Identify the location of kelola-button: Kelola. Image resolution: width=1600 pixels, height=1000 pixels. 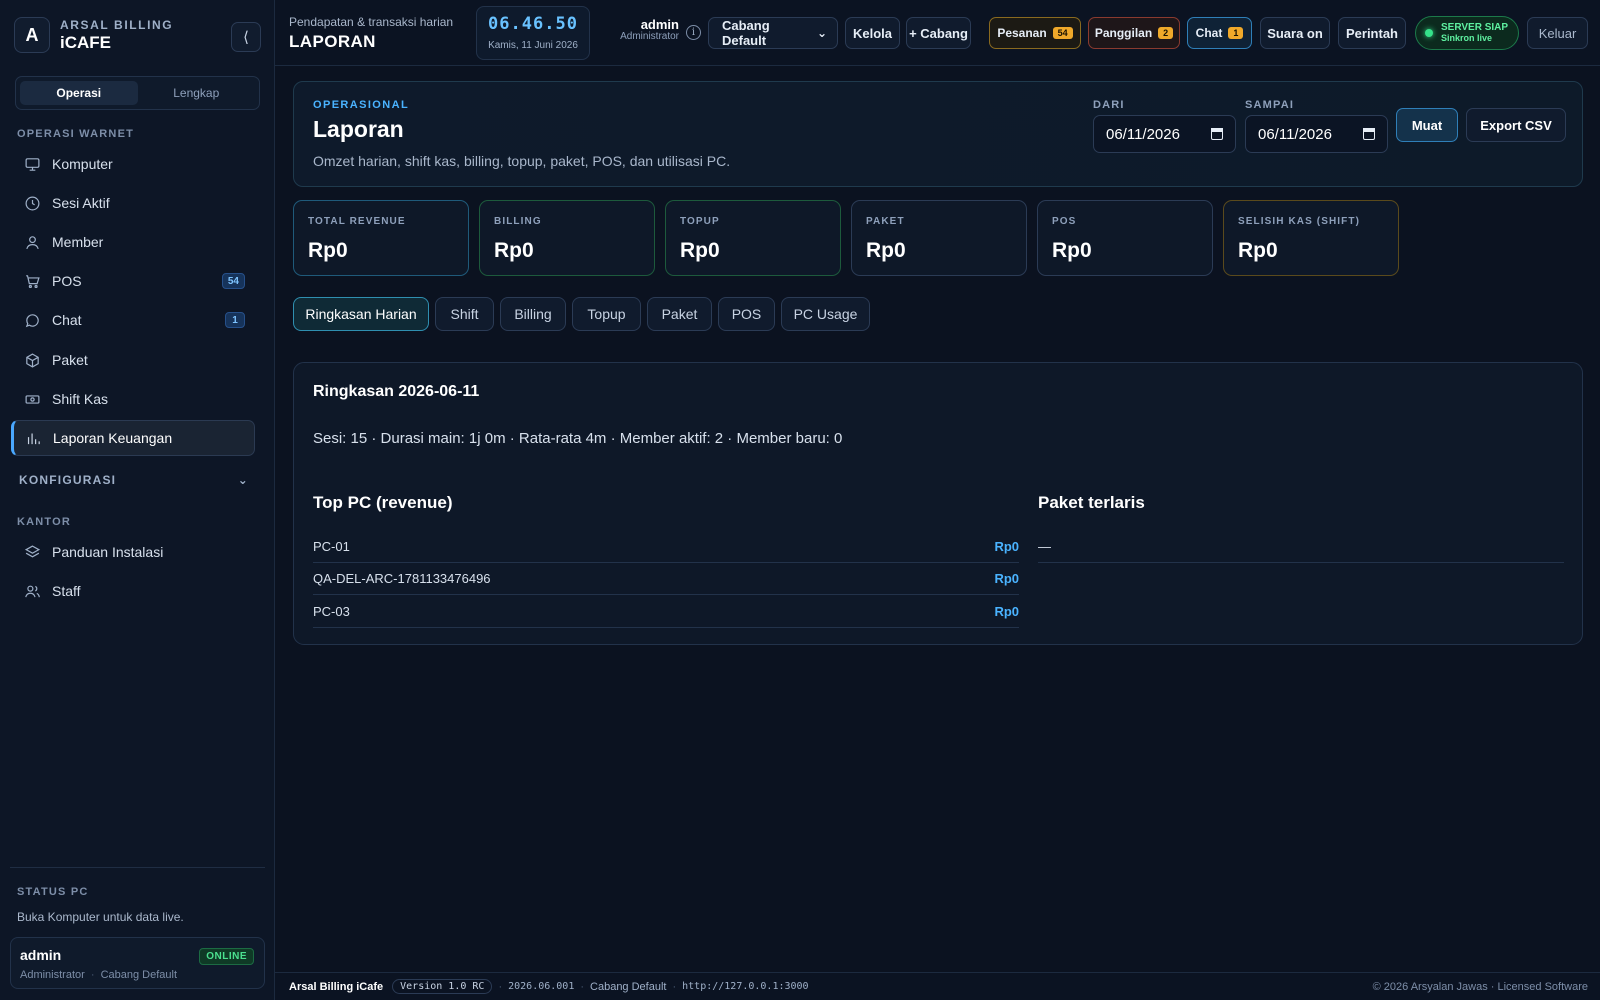
(872, 33).